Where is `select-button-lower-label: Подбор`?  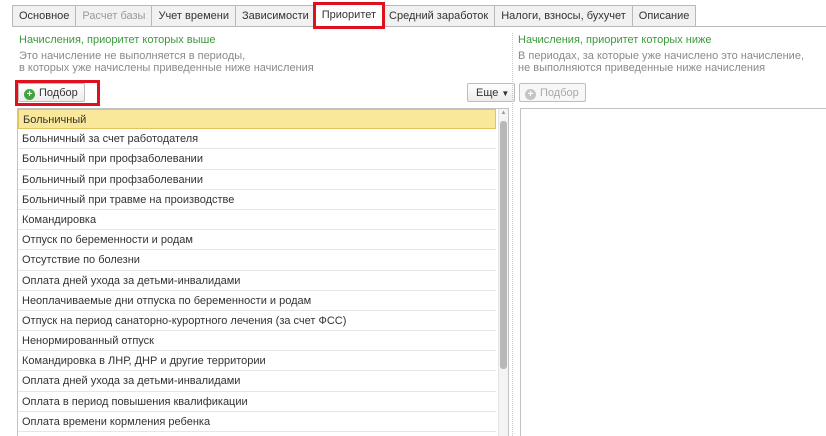
select-button-lower-label: Подбор is located at coordinates (559, 93).